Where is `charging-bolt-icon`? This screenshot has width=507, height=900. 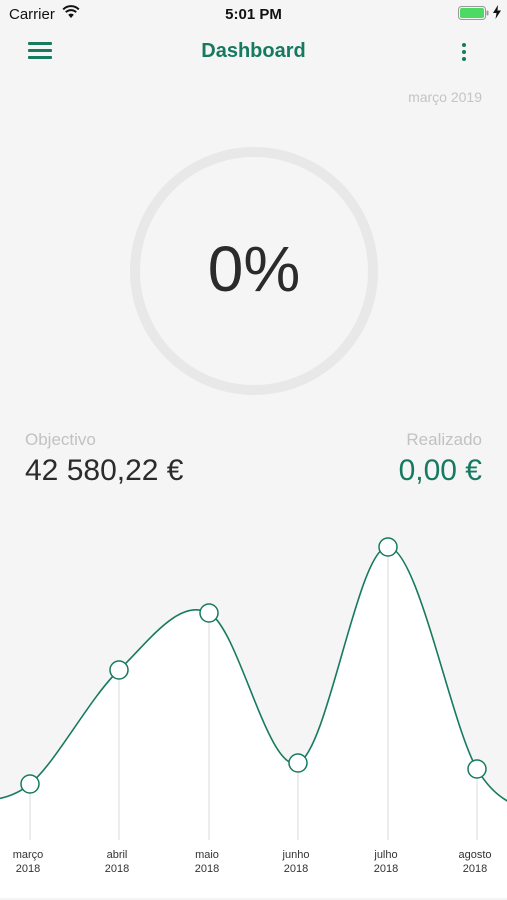
charging-bolt-icon is located at coordinates (497, 12).